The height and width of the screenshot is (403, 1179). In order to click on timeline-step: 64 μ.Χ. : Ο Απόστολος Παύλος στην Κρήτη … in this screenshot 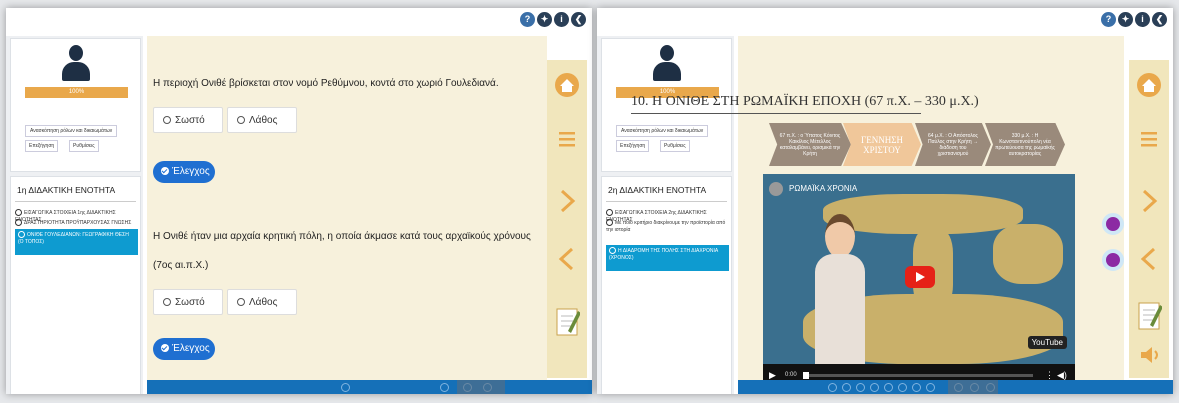, I will do `click(953, 144)`.